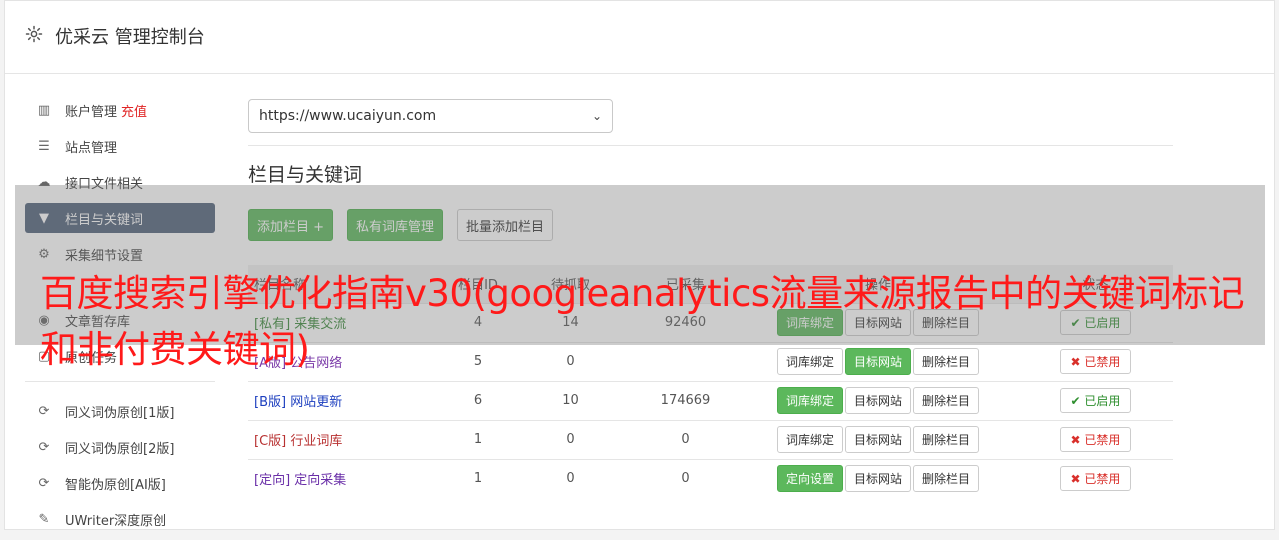 This screenshot has width=1279, height=540. I want to click on status-cell: ✔ 已启用, so click(1095, 400).